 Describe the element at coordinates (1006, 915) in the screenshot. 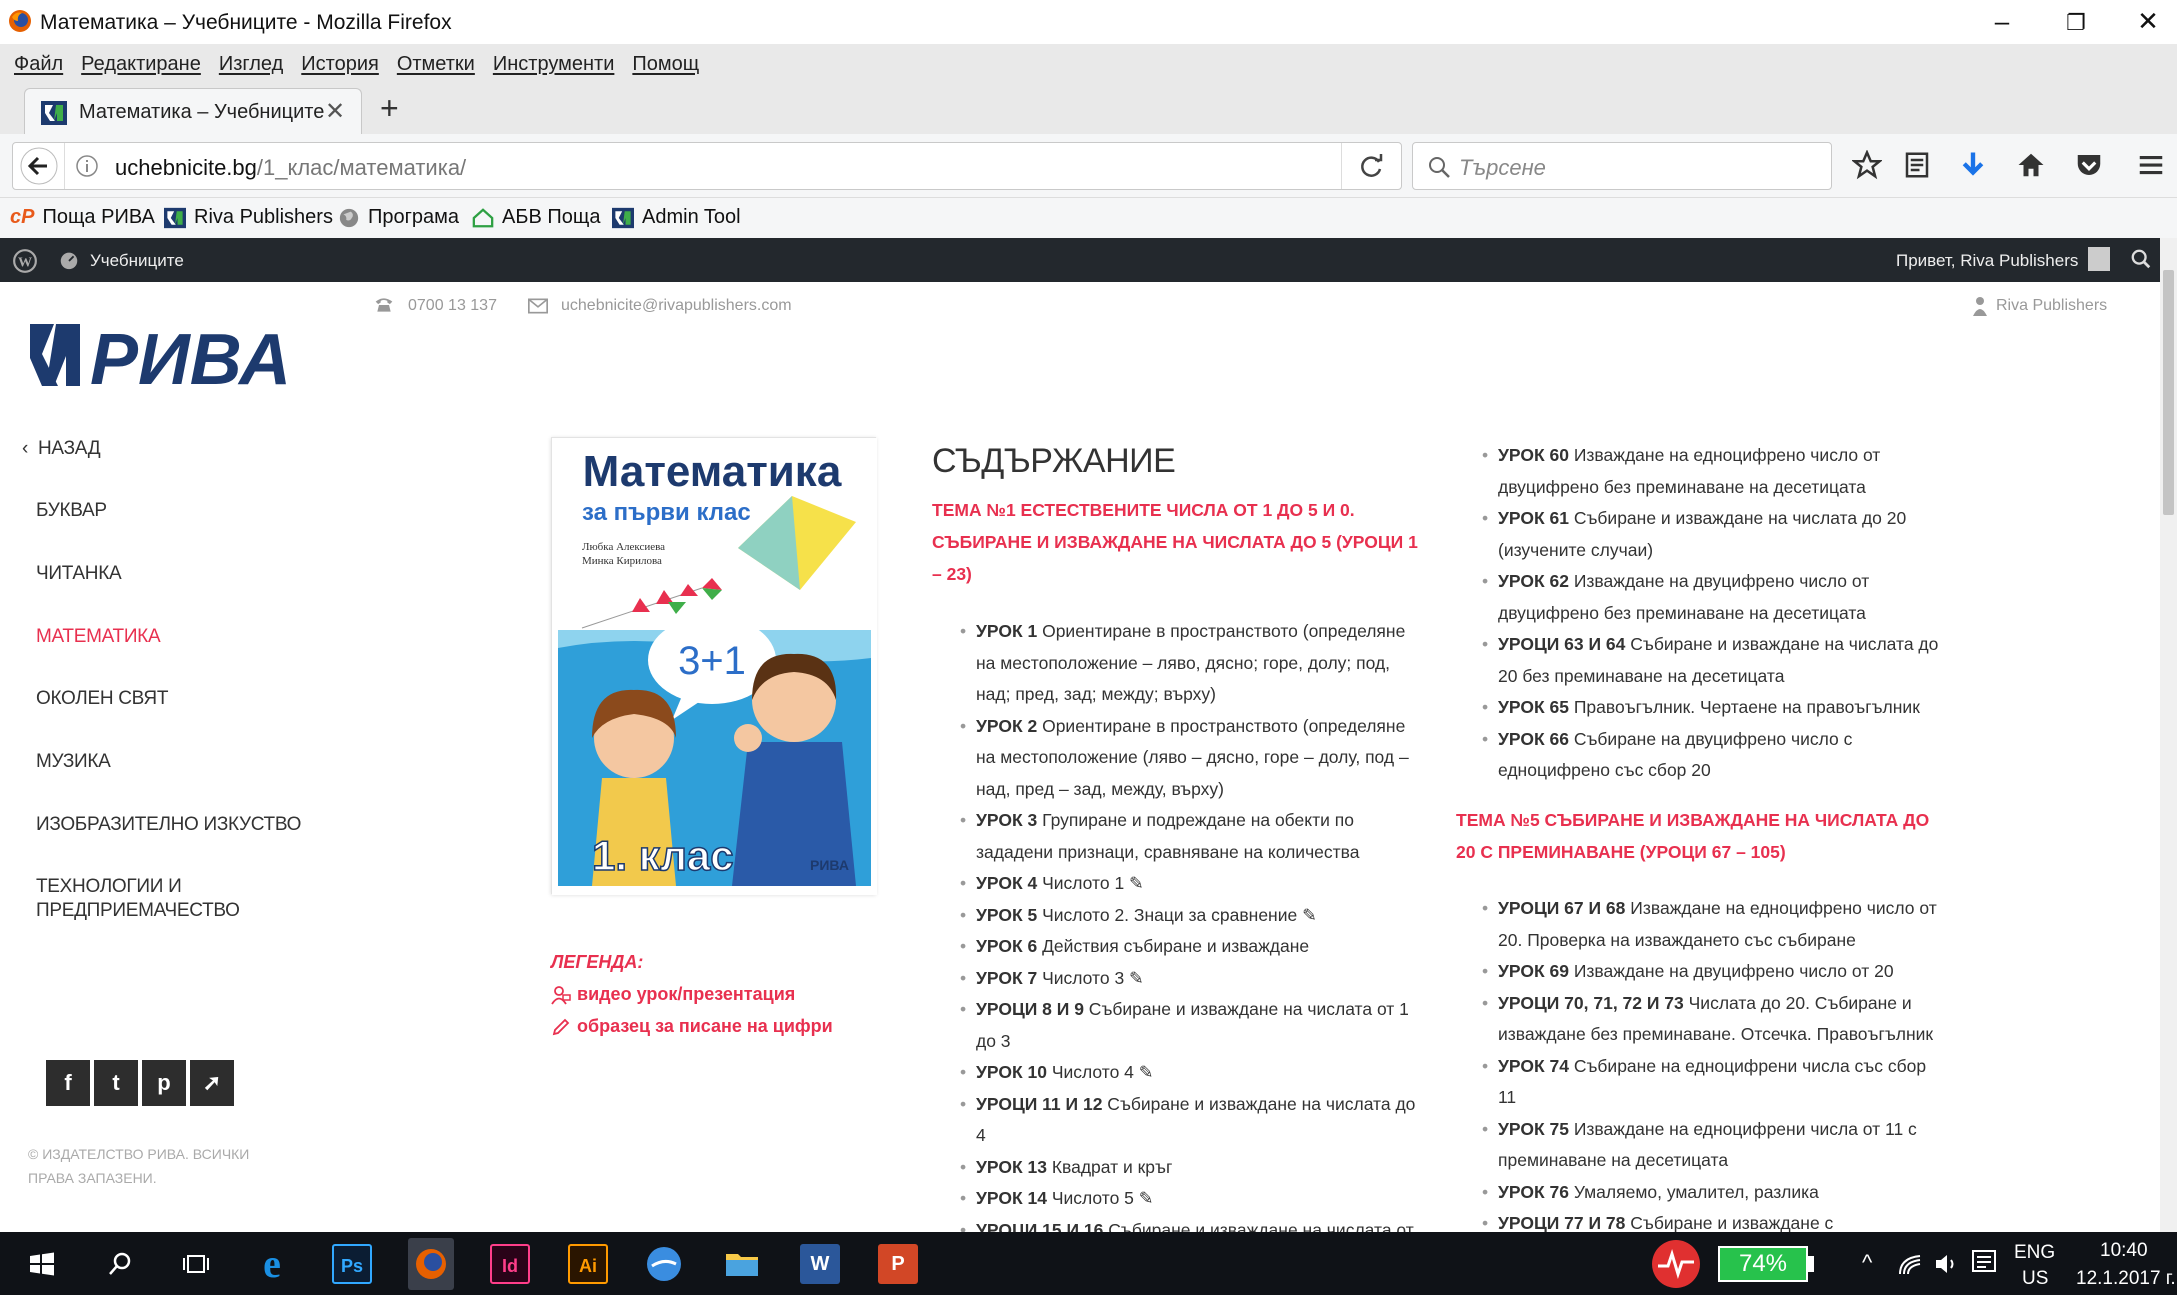

I see `lesson-number: УРОК 5` at that location.